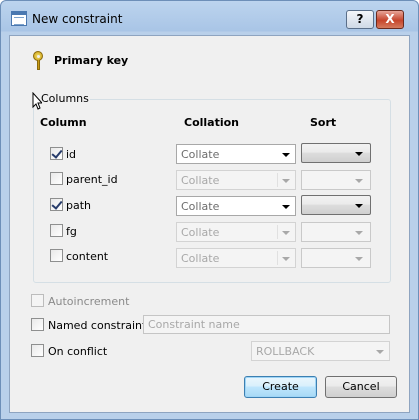 The image size is (419, 420). Describe the element at coordinates (79, 205) in the screenshot. I see `column-label-path: path` at that location.